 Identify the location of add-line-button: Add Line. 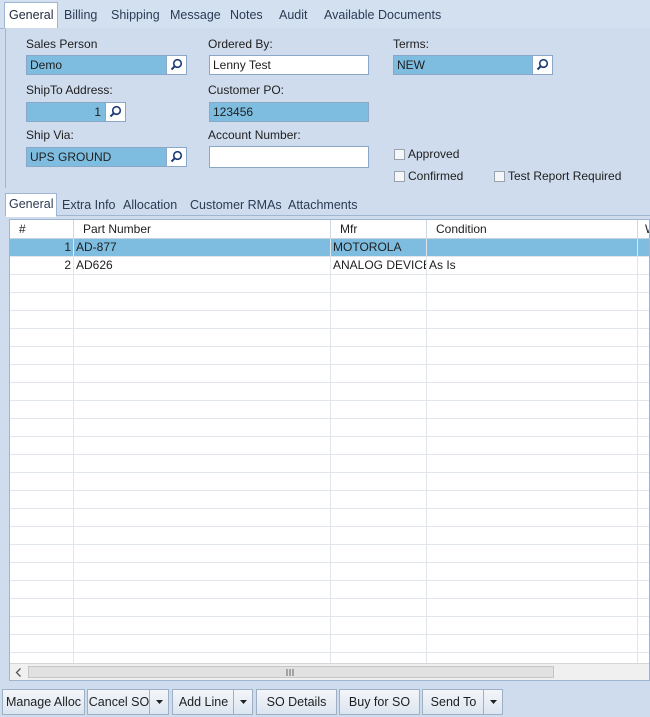
(212, 702).